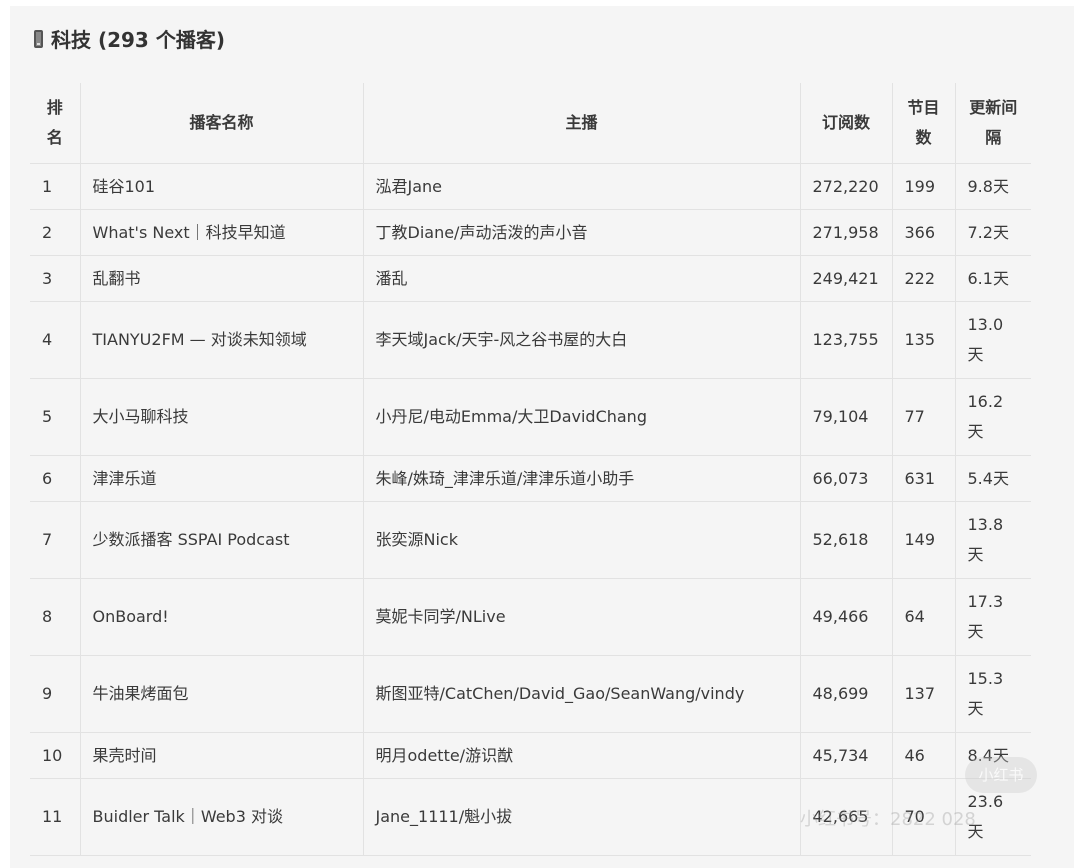 This screenshot has height=868, width=1080. I want to click on cell-interval: 8.4天, so click(993, 755).